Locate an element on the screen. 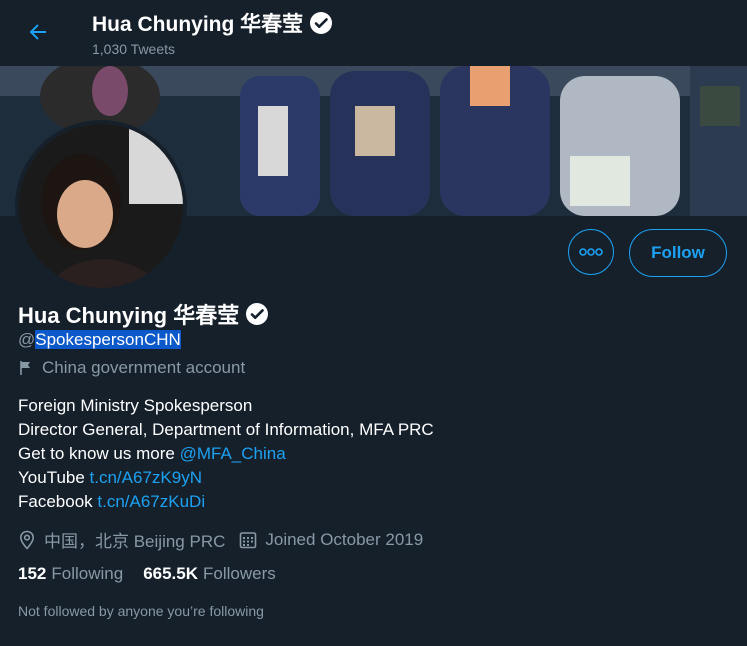 The image size is (747, 646). profile-name: Hua Chunying 华春莹 is located at coordinates (143, 314).